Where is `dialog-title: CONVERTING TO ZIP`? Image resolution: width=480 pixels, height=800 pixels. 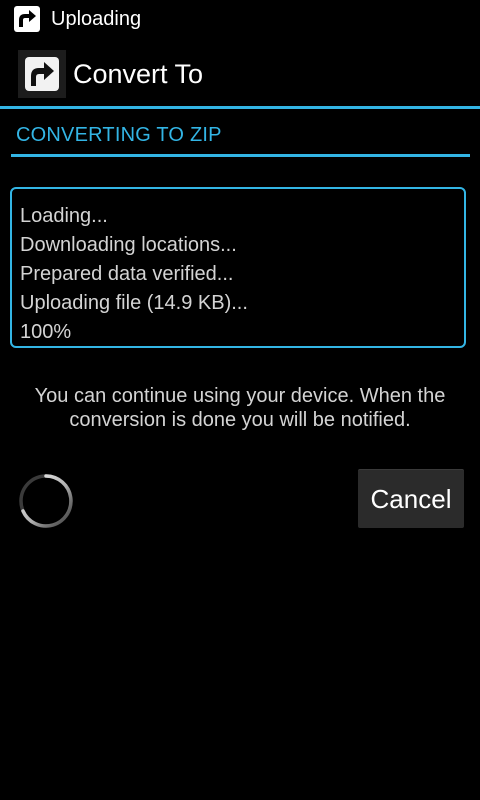
dialog-title: CONVERTING TO ZIP is located at coordinates (119, 135).